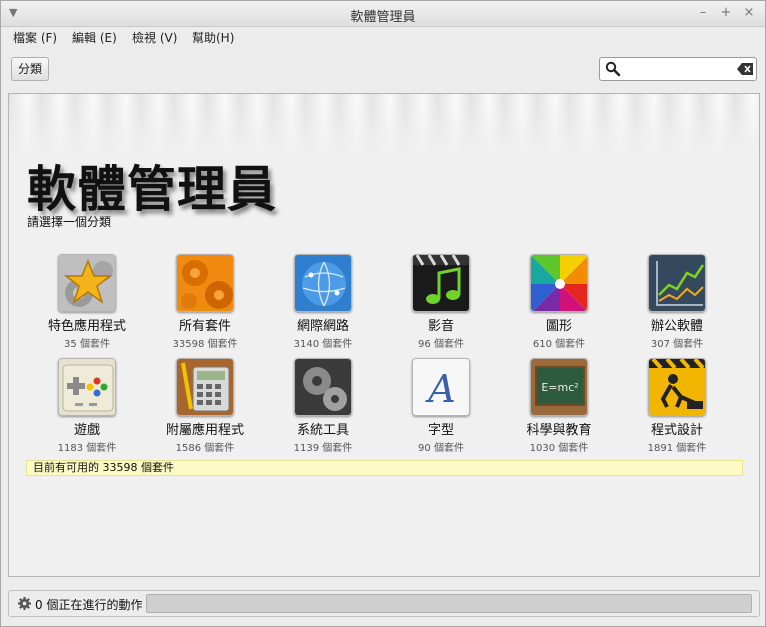 Image resolution: width=766 pixels, height=627 pixels. I want to click on category-count: 610 個套件, so click(559, 344).